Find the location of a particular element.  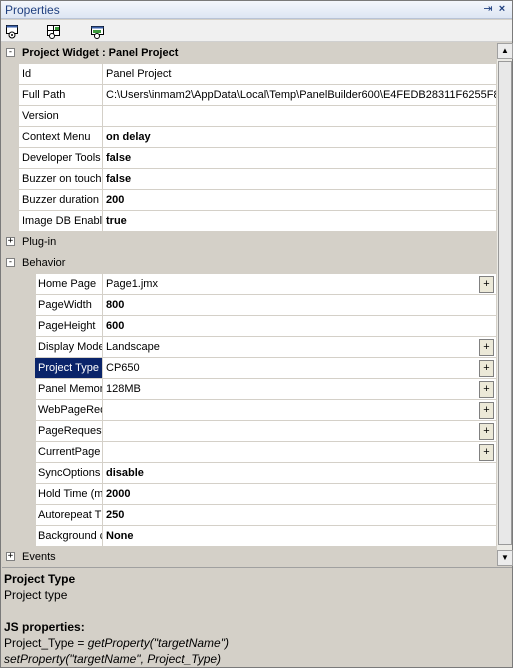

category-label: Plug-in is located at coordinates (169, 242).